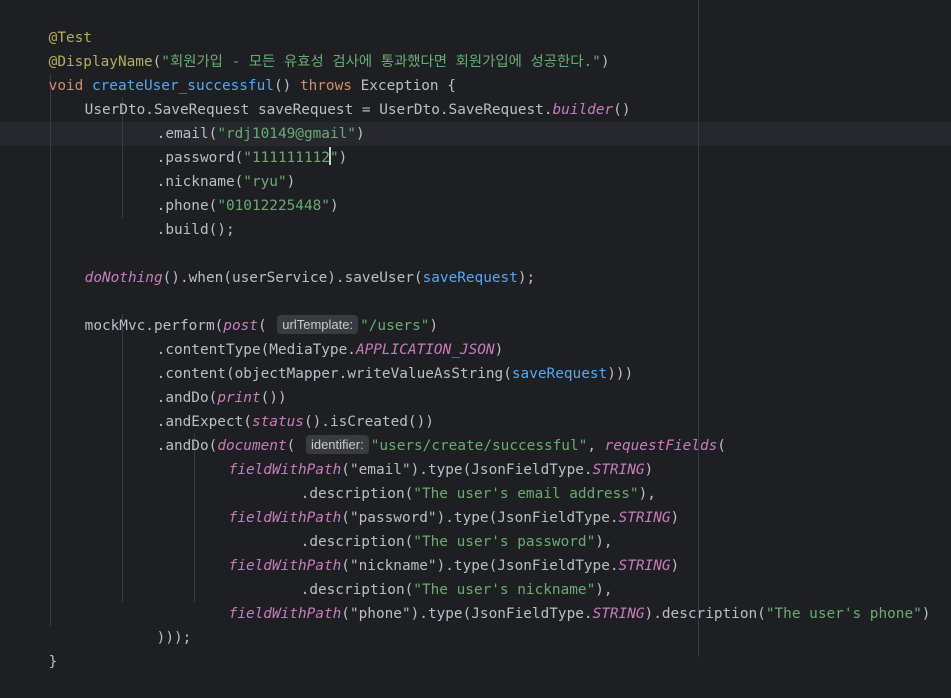 The height and width of the screenshot is (698, 951). What do you see at coordinates (439, 528) in the screenshot?
I see `code-line: .description("The user's password"),` at bounding box center [439, 528].